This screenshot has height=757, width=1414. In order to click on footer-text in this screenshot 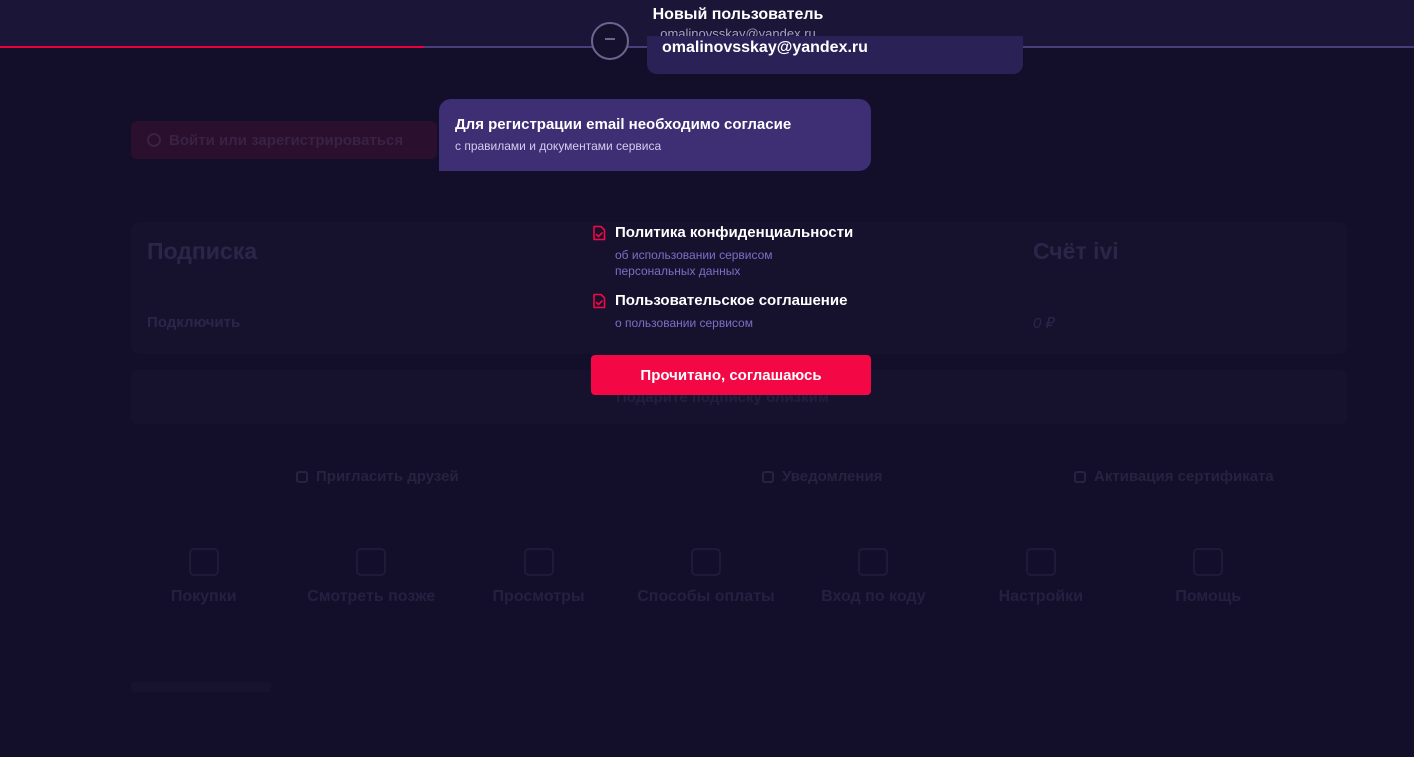, I will do `click(201, 687)`.